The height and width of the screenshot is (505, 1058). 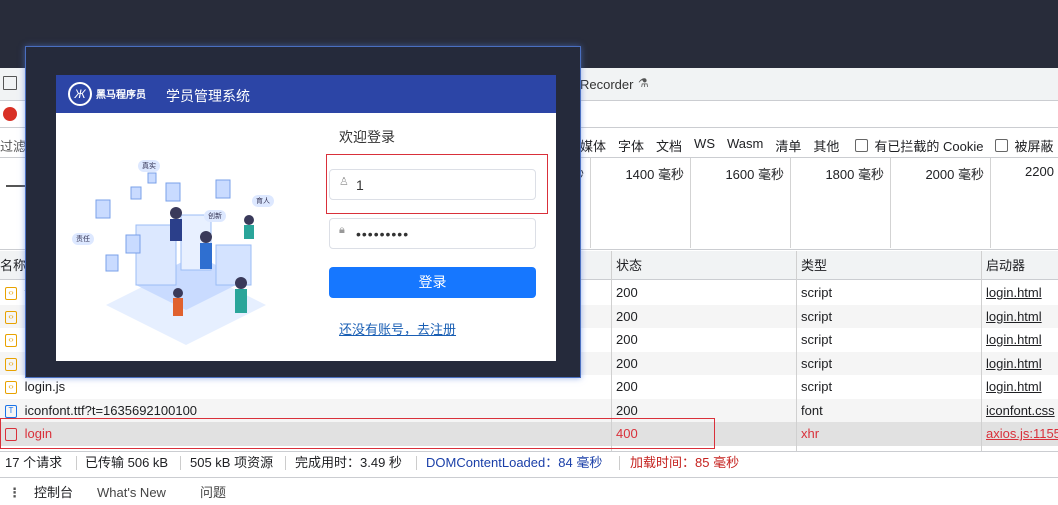 I want to click on tab-console: 控制台, so click(x=53, y=491).